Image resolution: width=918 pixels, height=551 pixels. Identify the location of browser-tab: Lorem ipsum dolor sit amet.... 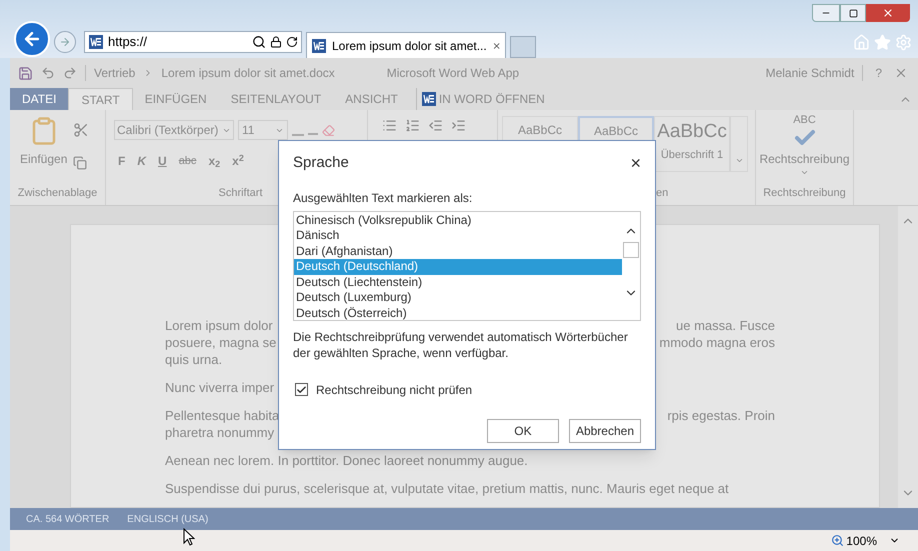
(406, 45).